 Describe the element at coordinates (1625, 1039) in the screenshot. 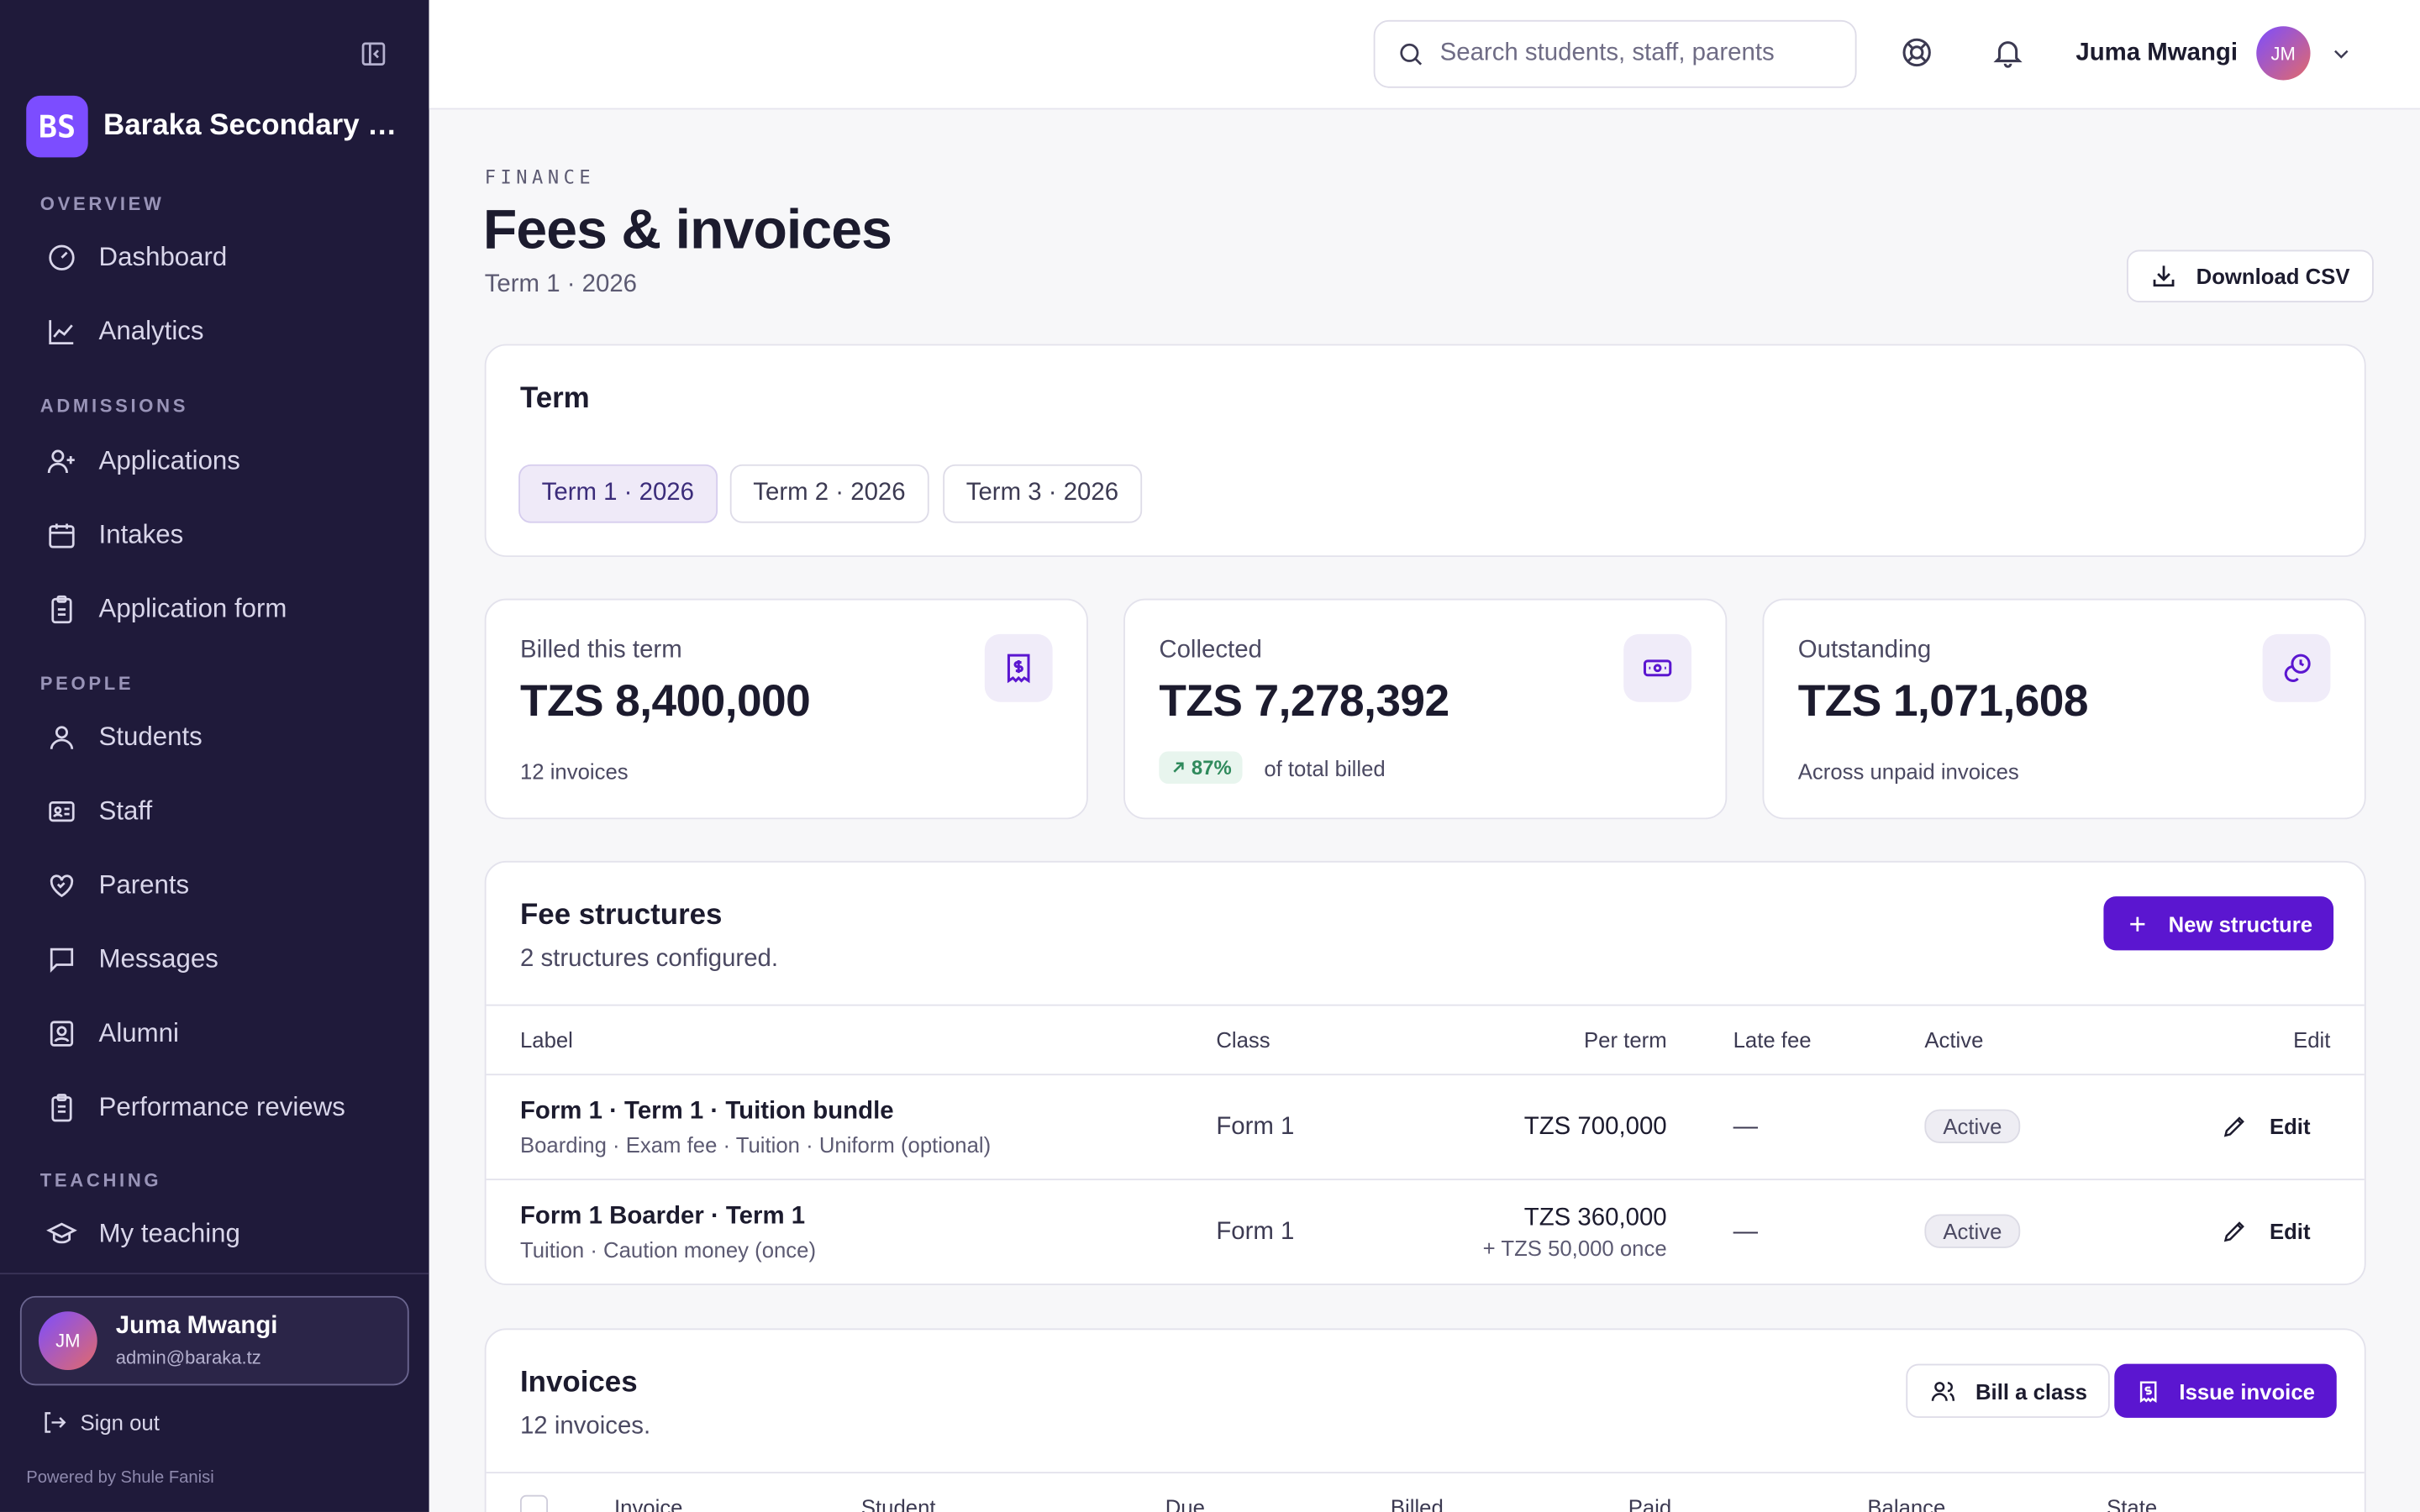

I see `column-header: Per term` at that location.